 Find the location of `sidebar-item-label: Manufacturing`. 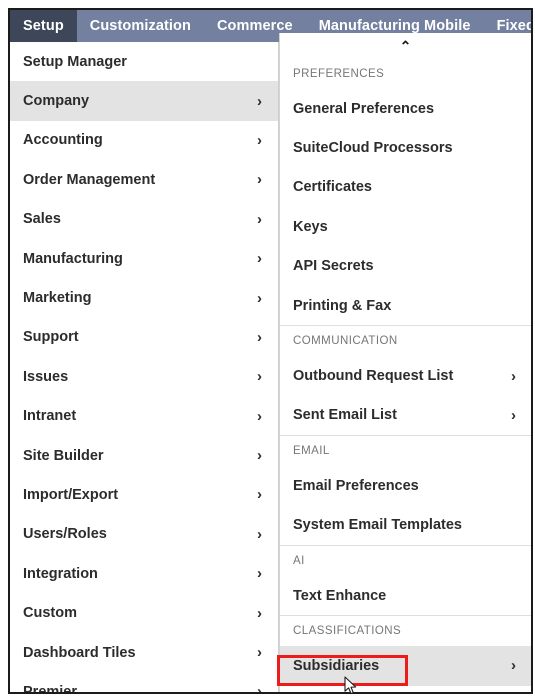

sidebar-item-label: Manufacturing is located at coordinates (73, 258).